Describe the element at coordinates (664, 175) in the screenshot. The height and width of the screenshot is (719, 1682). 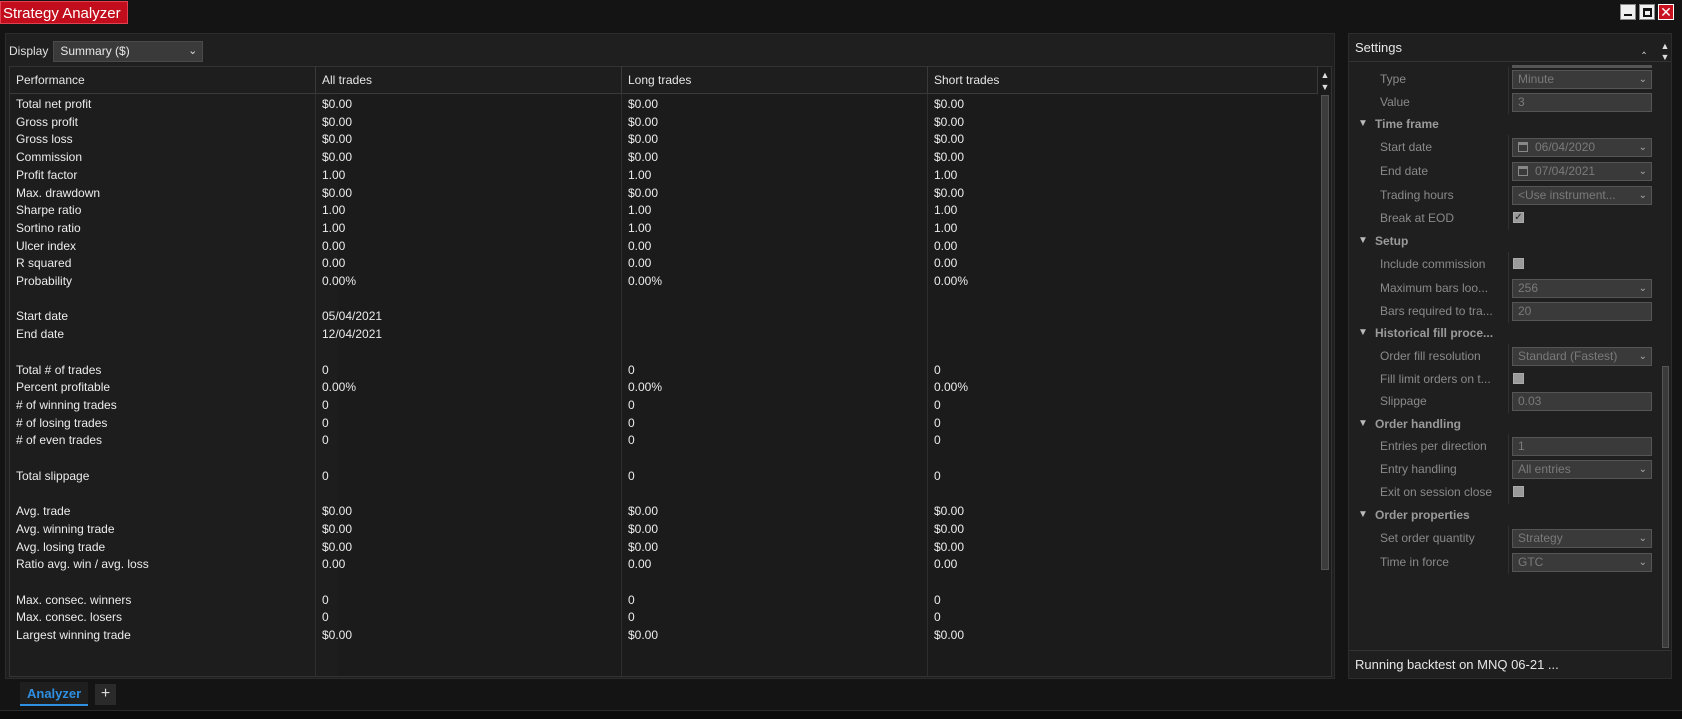
I see `table-row: Profit factor 1.00 1.00 1.00` at that location.